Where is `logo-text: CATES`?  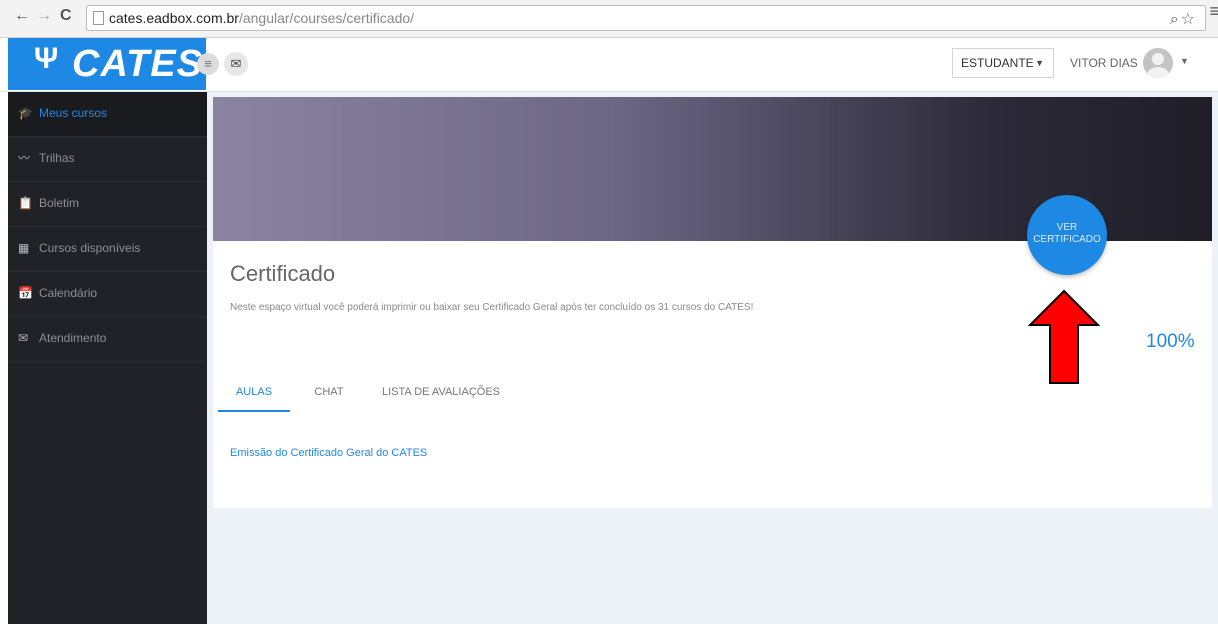 logo-text: CATES is located at coordinates (137, 64).